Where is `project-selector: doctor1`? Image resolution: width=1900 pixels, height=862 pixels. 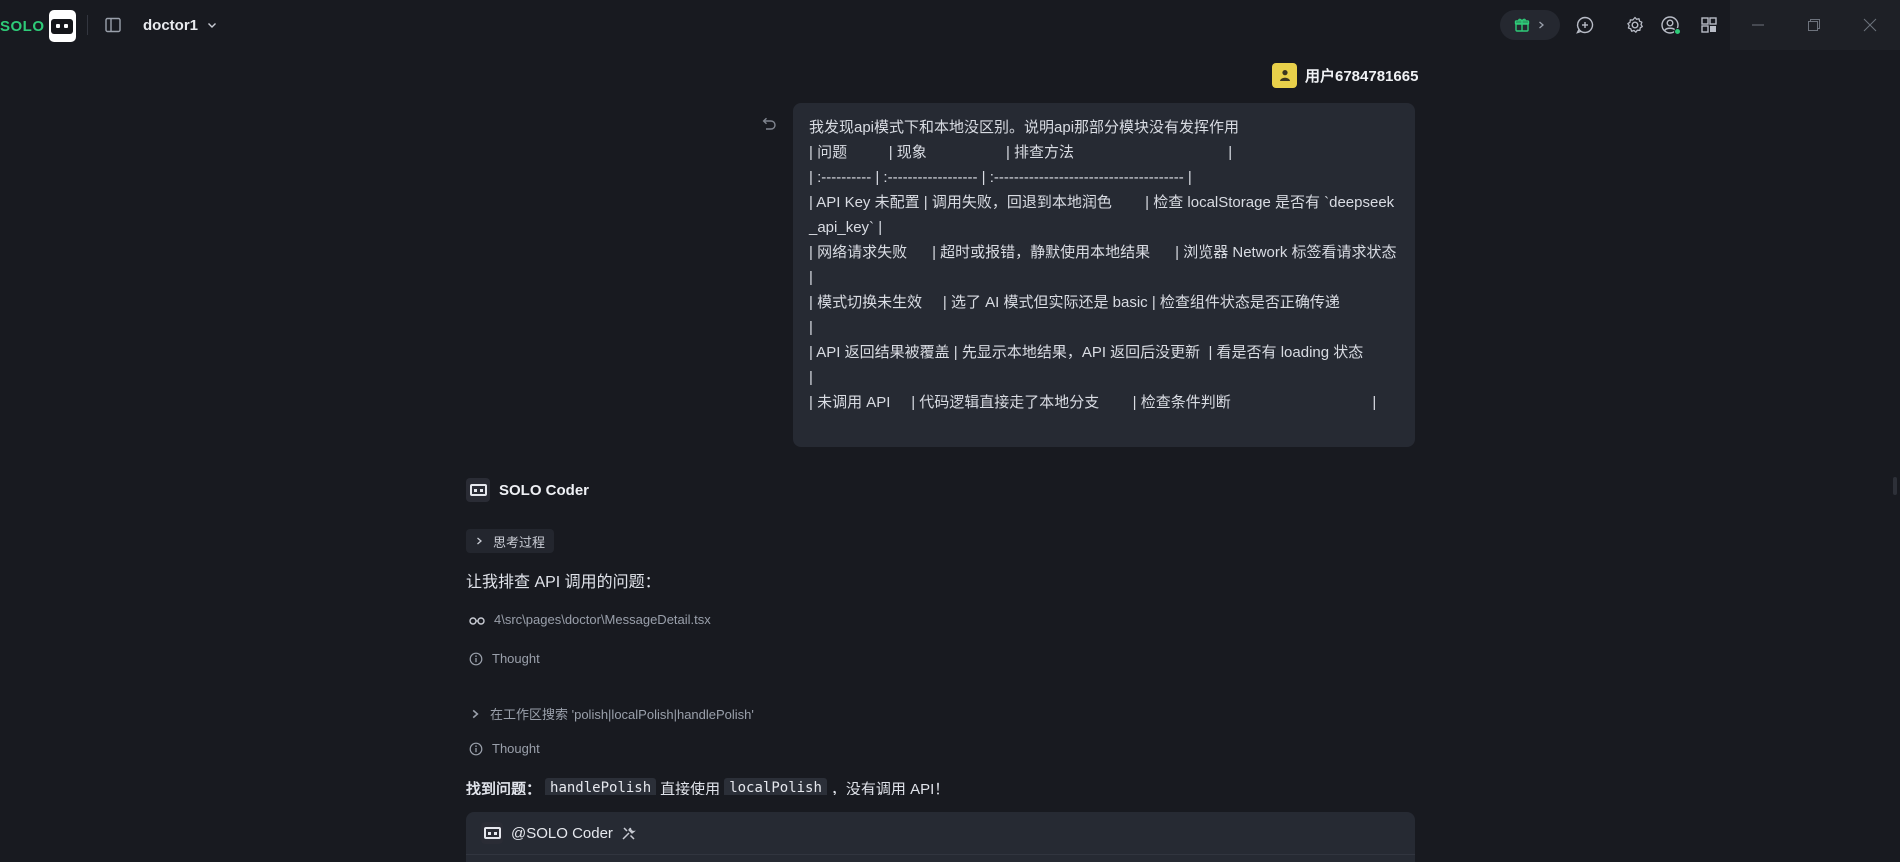 project-selector: doctor1 is located at coordinates (180, 25).